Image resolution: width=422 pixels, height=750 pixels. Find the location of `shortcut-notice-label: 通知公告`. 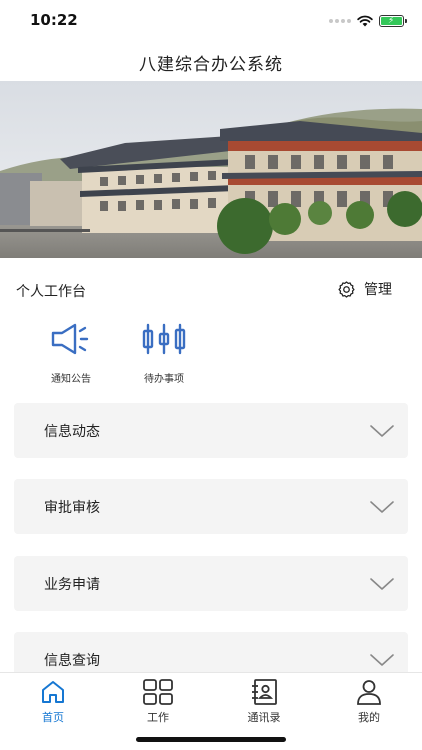

shortcut-notice-label: 通知公告 is located at coordinates (71, 379).